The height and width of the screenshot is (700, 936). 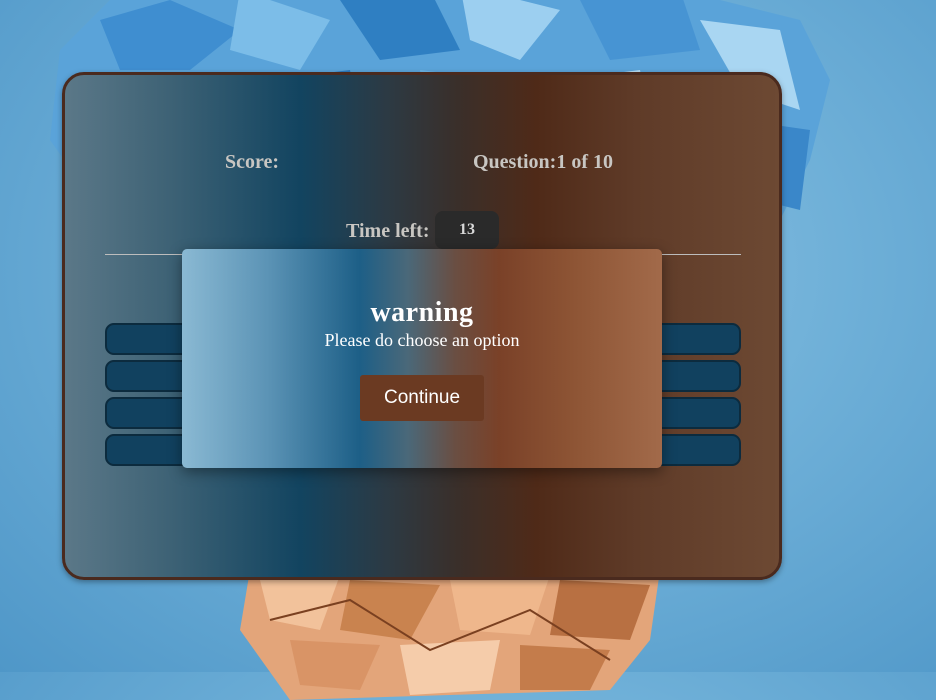 I want to click on modal-title: warning, so click(x=422, y=312).